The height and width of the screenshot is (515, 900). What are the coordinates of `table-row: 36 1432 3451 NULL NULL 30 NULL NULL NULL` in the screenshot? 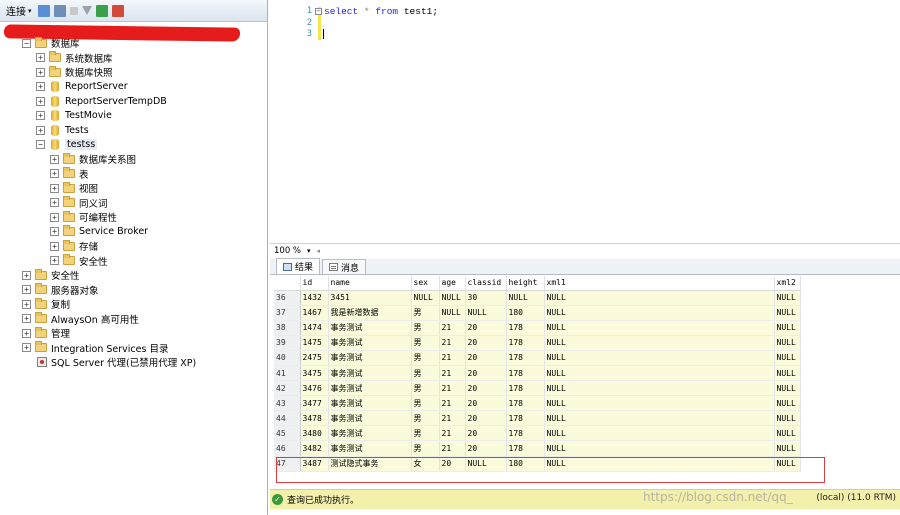 It's located at (537, 298).